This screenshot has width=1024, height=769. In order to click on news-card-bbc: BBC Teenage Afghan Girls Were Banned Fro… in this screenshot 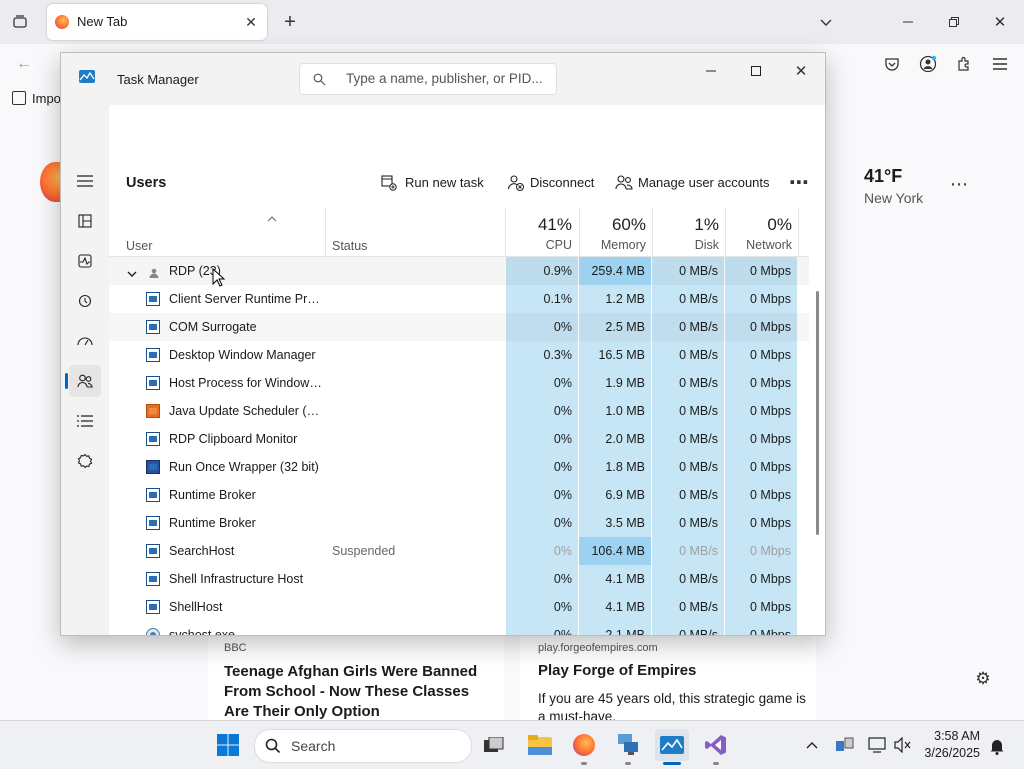, I will do `click(356, 677)`.